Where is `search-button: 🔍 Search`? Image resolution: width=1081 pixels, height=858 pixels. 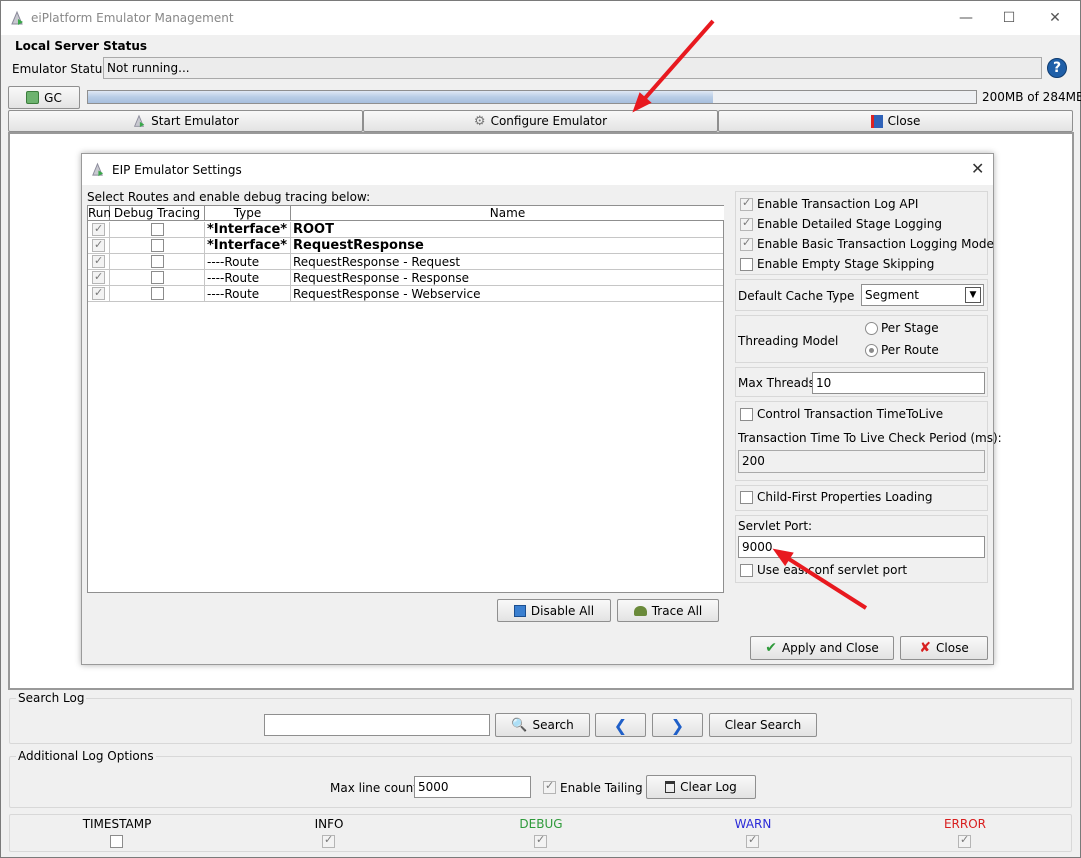
search-button: 🔍 Search is located at coordinates (542, 725).